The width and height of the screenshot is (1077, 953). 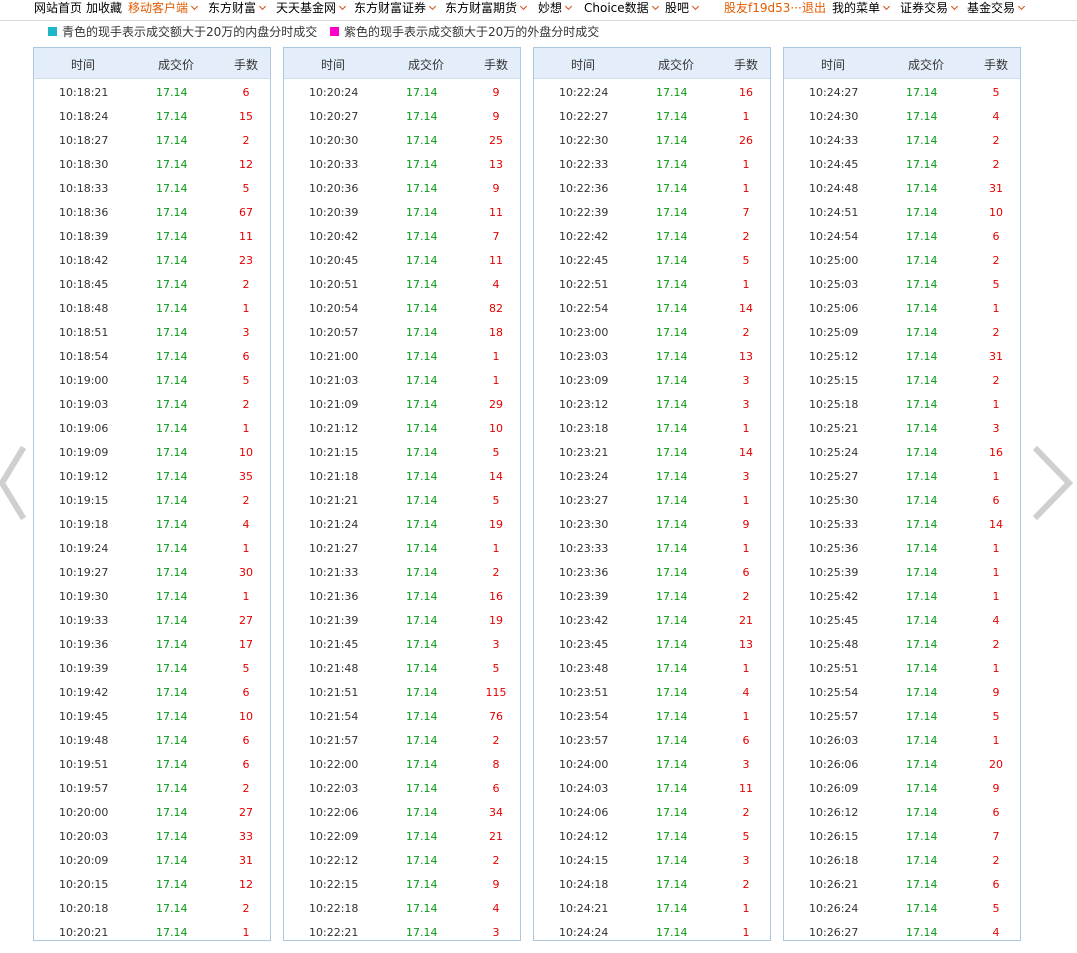 What do you see at coordinates (584, 260) in the screenshot?
I see `cell-time: 10:22:45` at bounding box center [584, 260].